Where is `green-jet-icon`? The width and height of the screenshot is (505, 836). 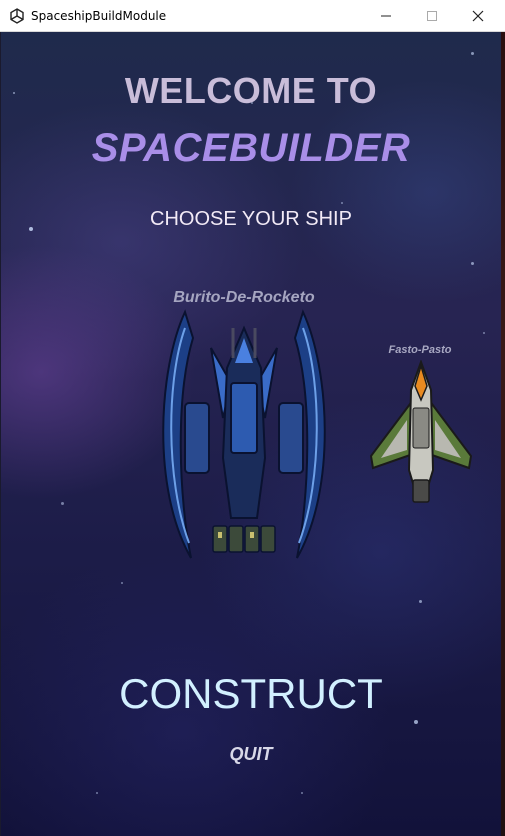
green-jet-icon is located at coordinates (421, 431).